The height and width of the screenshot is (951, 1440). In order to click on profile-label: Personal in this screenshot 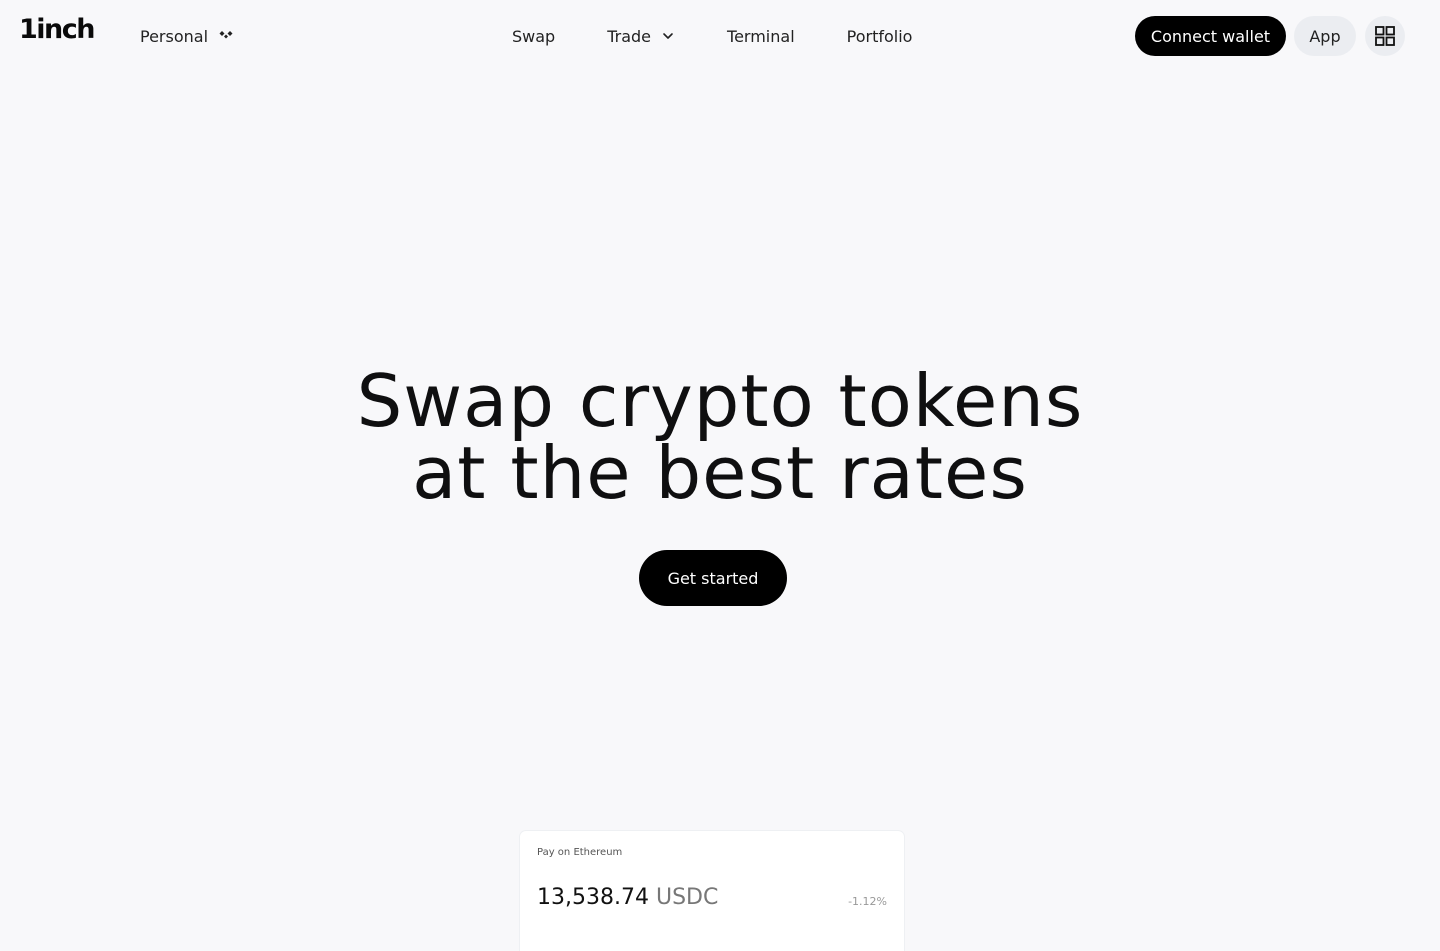, I will do `click(174, 36)`.